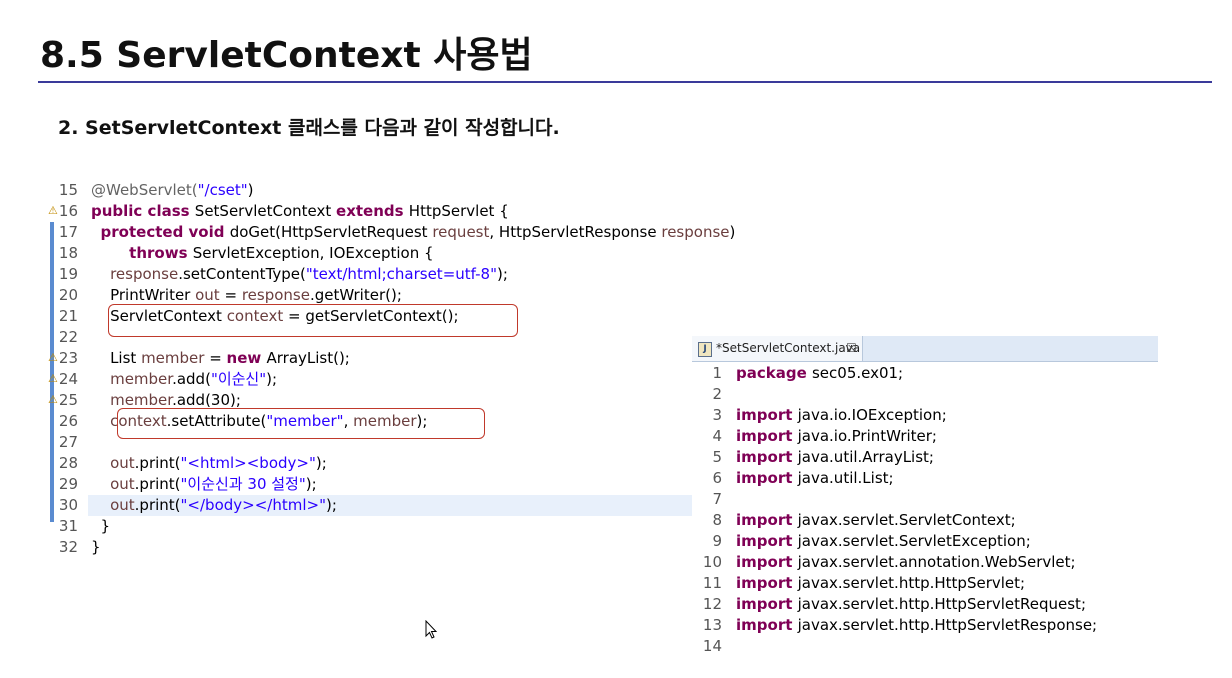  I want to click on line-number: 30, so click(68, 505).